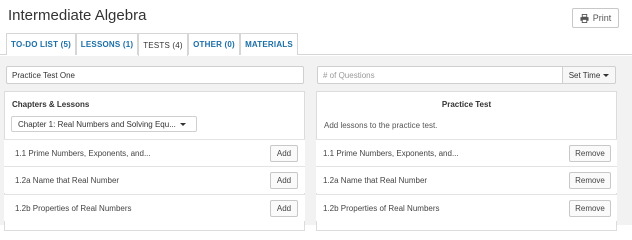 The width and height of the screenshot is (632, 240). I want to click on tab-lessons: LESSONS (1), so click(107, 44).